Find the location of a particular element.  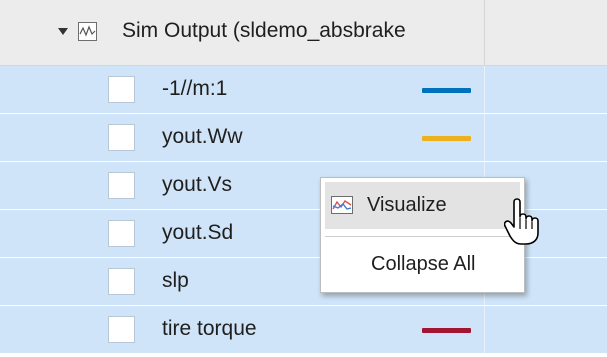

collapse-all-menu-item: Collapse All is located at coordinates (422, 265).